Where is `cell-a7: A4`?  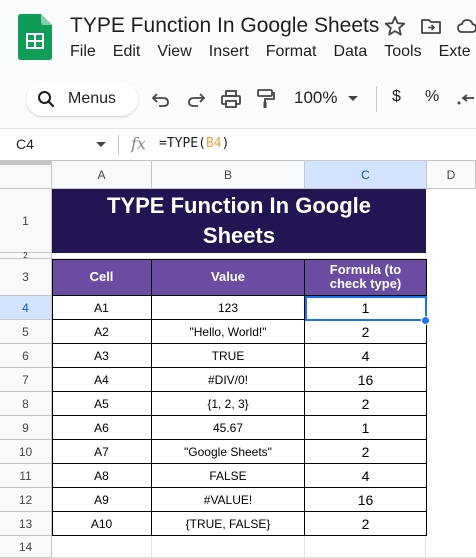
cell-a7: A4 is located at coordinates (102, 380).